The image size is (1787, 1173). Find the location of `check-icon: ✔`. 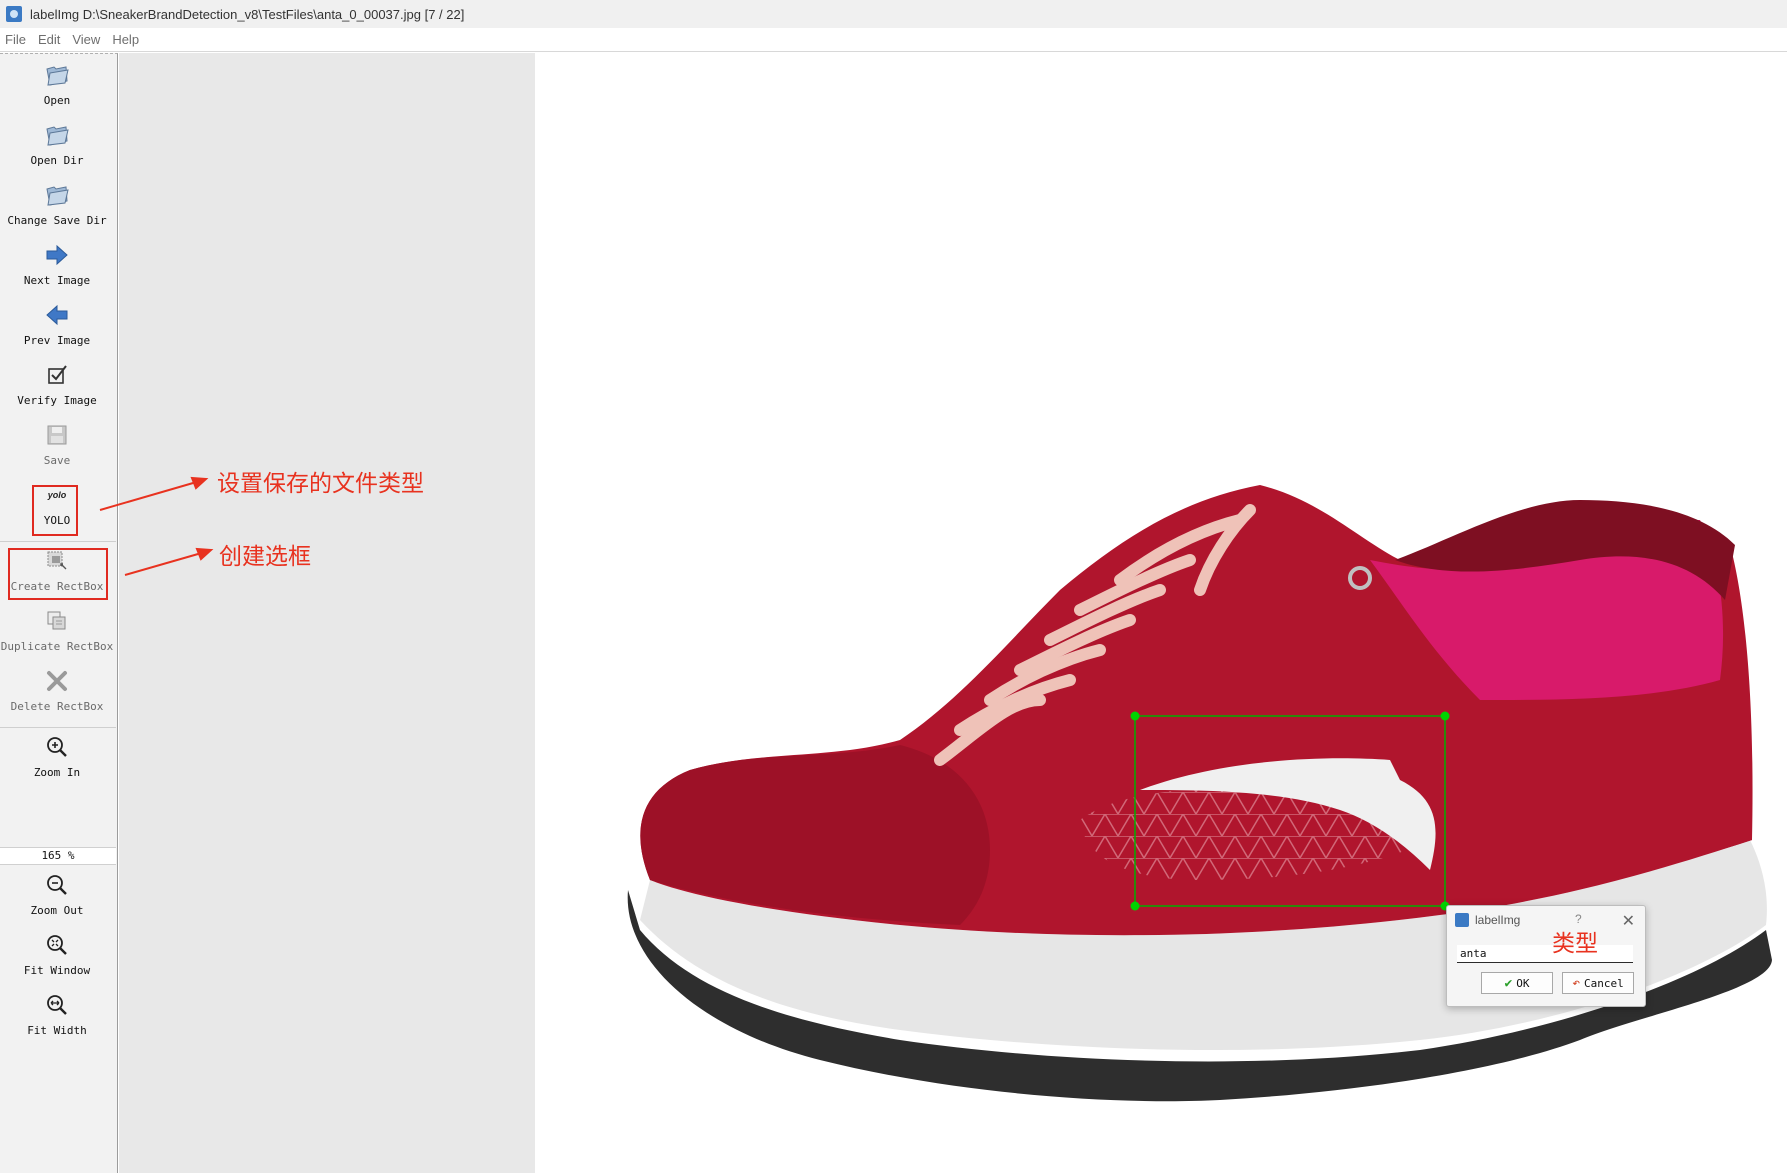

check-icon: ✔ is located at coordinates (1508, 983).